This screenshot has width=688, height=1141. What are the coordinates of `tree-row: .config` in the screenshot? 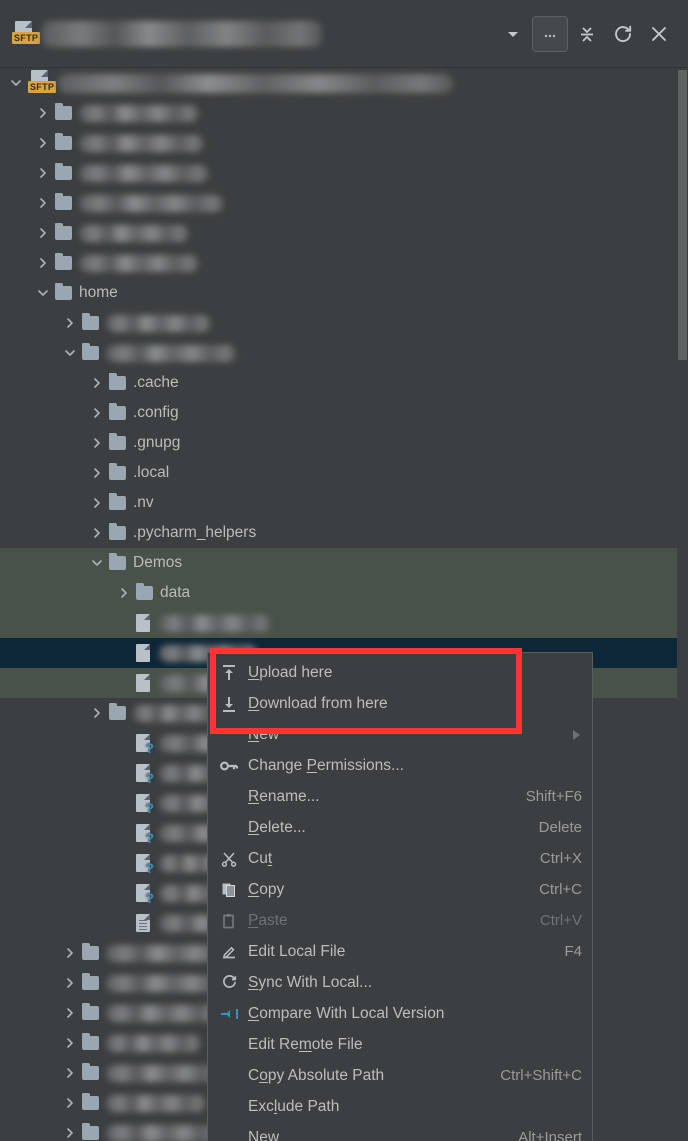 It's located at (344, 413).